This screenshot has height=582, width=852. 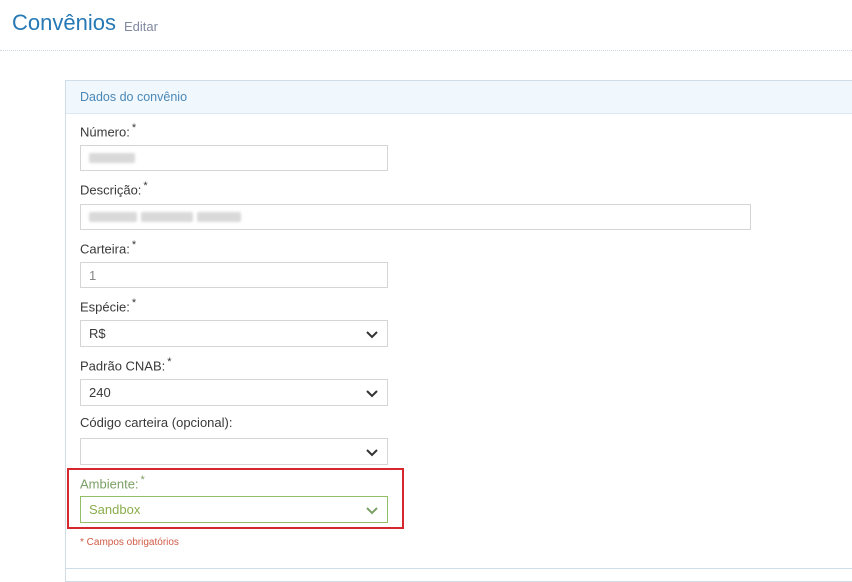 I want to click on page-subtitle: Editar, so click(x=141, y=26).